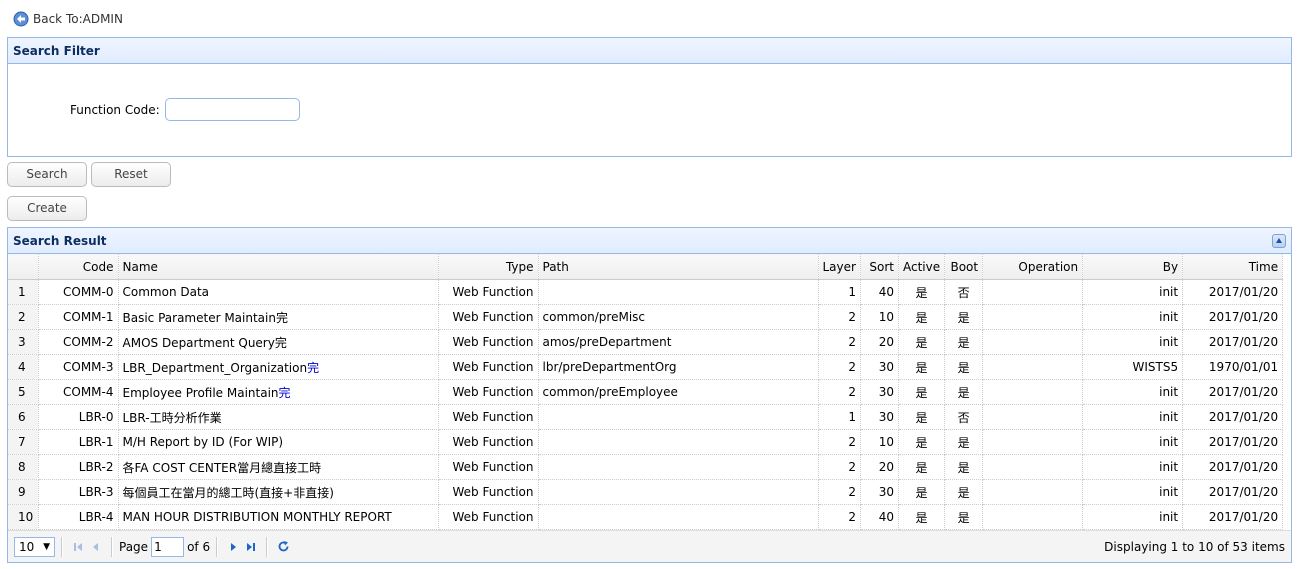 The image size is (1302, 569). I want to click on back-link: Back To:ADMIN, so click(68, 19).